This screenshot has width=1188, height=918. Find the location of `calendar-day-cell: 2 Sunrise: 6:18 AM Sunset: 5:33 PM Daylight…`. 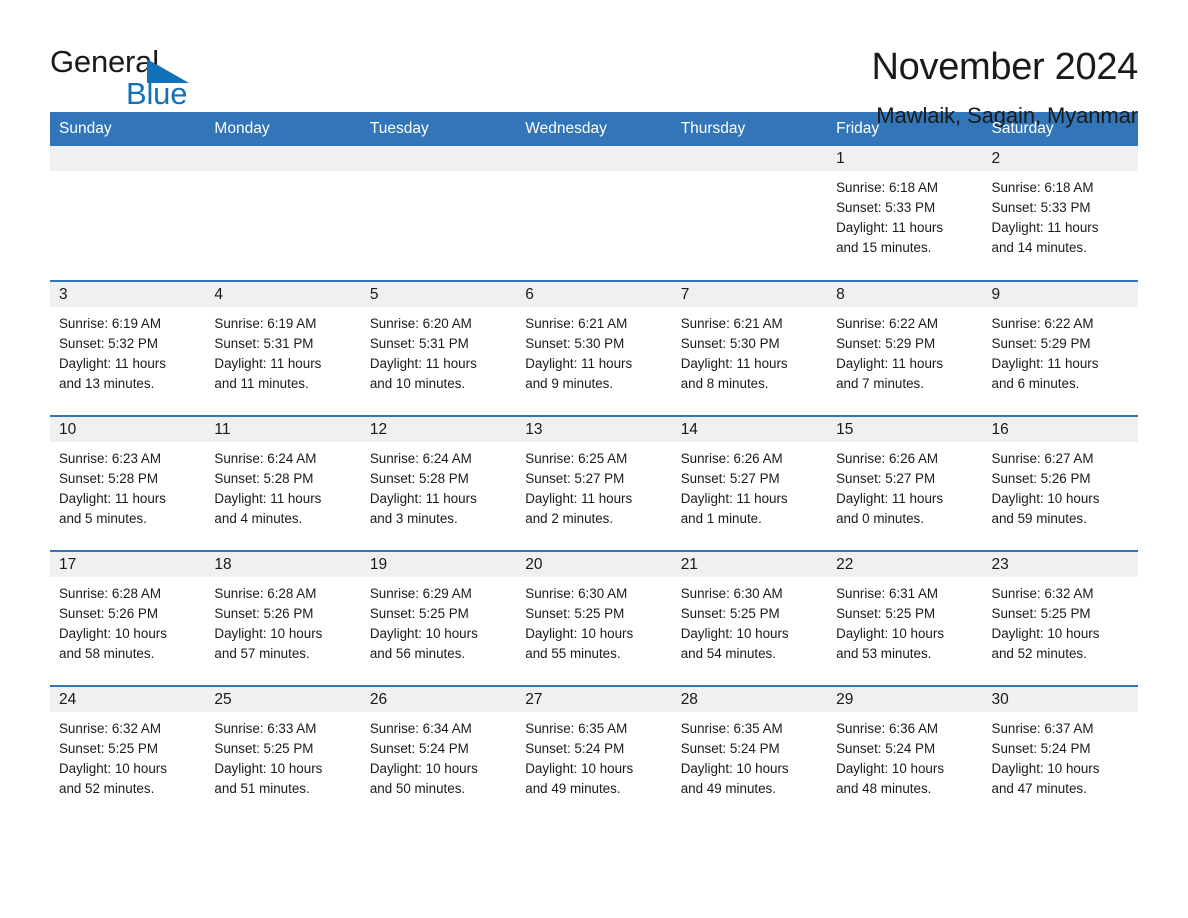

calendar-day-cell: 2 Sunrise: 6:18 AM Sunset: 5:33 PM Daylight… is located at coordinates (1060, 213).